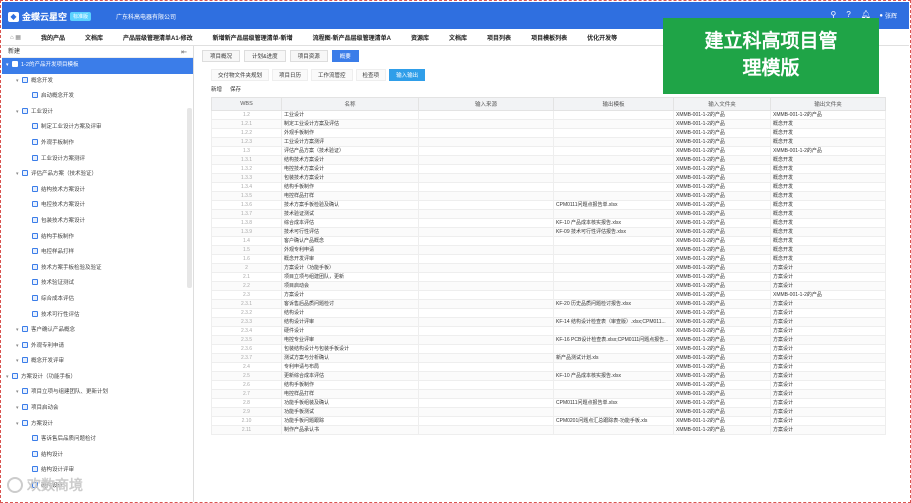 This screenshot has width=911, height=503. Describe the element at coordinates (253, 37) in the screenshot. I see `menu-item: 新增新产品层级管理清单-新增` at that location.